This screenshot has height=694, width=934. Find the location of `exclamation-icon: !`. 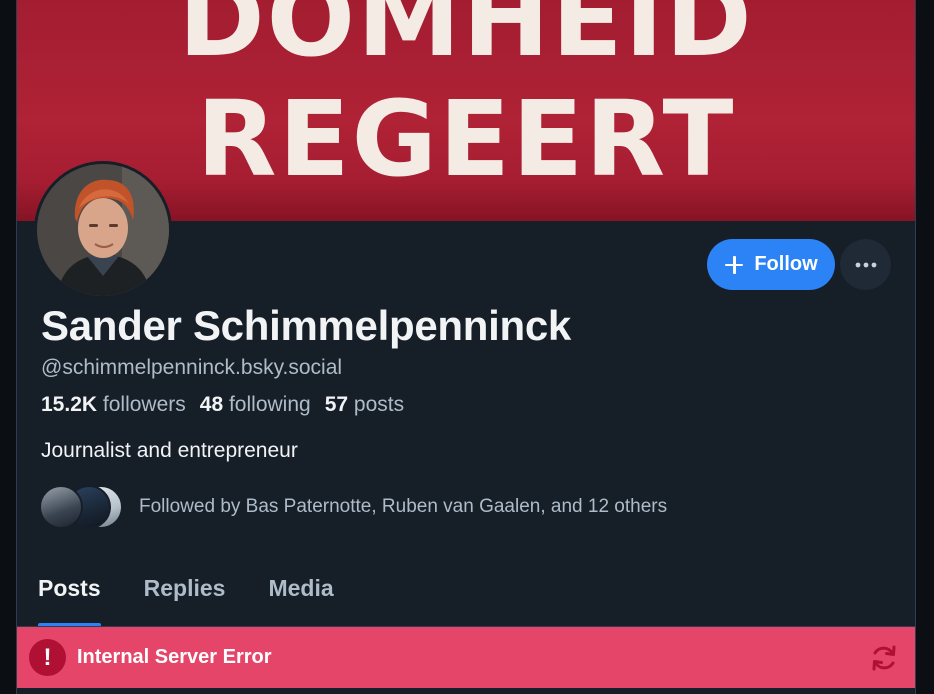

exclamation-icon: ! is located at coordinates (47, 657).